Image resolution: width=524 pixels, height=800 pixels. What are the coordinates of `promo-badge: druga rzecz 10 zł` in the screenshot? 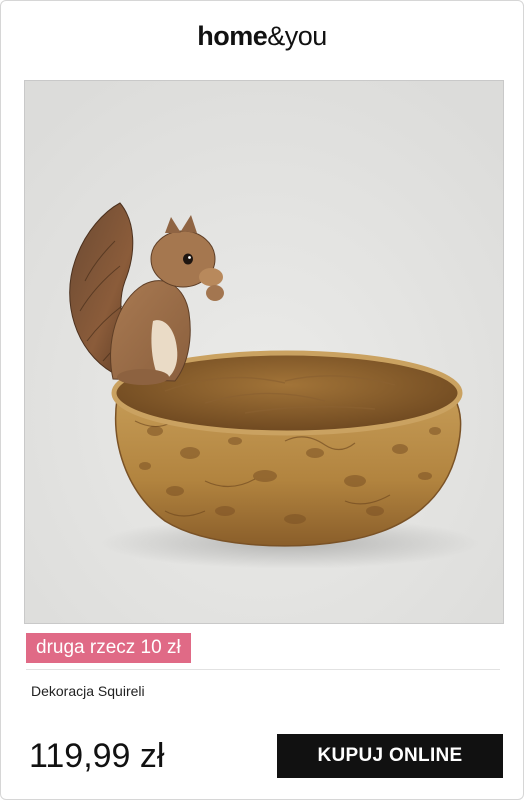 It's located at (108, 648).